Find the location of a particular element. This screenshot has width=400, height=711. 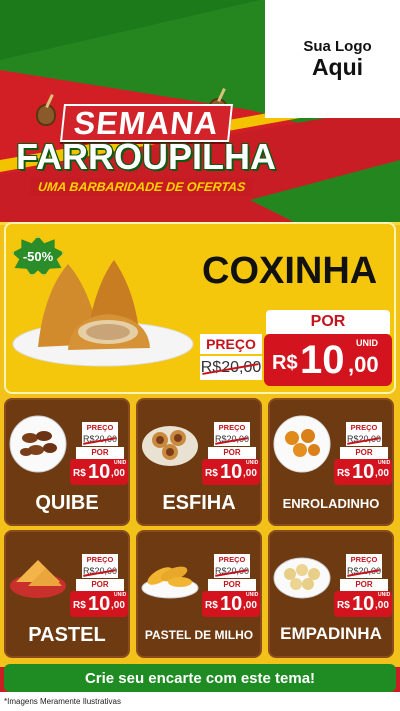

product-card: PREÇOR$20,00POR R$10,00 UNID PASTEL is located at coordinates (67, 594).